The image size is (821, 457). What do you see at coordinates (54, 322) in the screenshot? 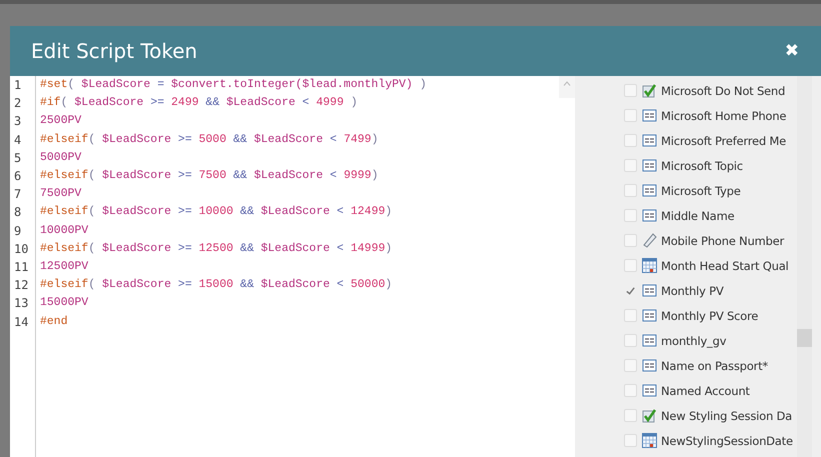
I see `code-line: #end` at bounding box center [54, 322].